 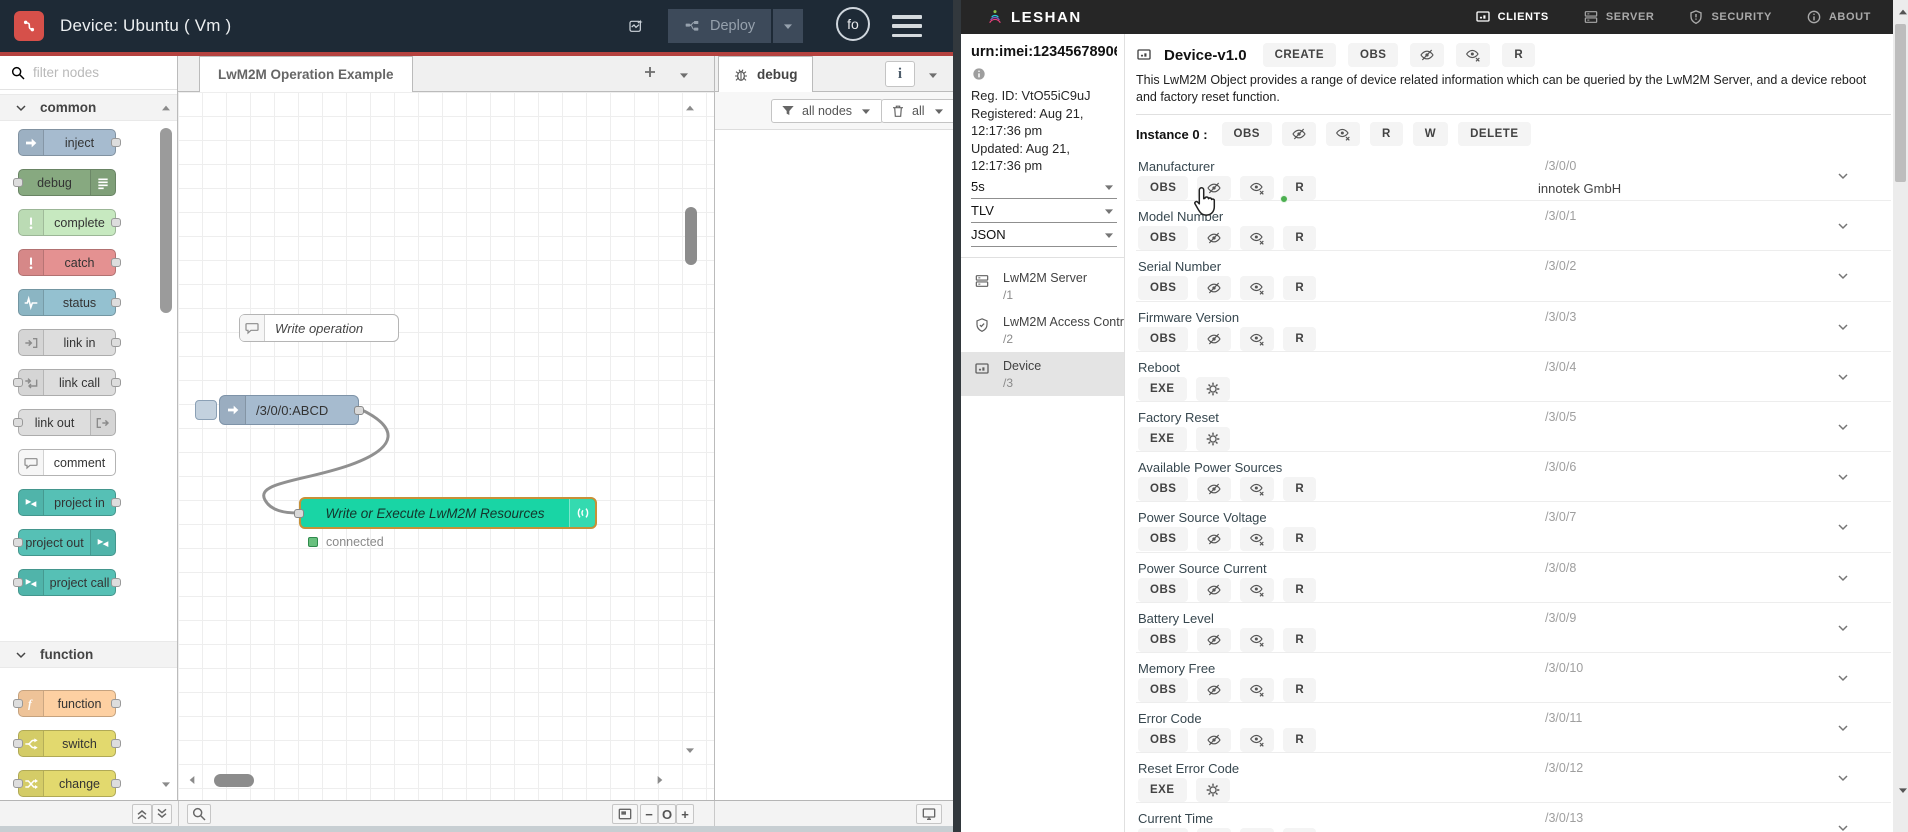 What do you see at coordinates (979, 74) in the screenshot?
I see `info-icon` at bounding box center [979, 74].